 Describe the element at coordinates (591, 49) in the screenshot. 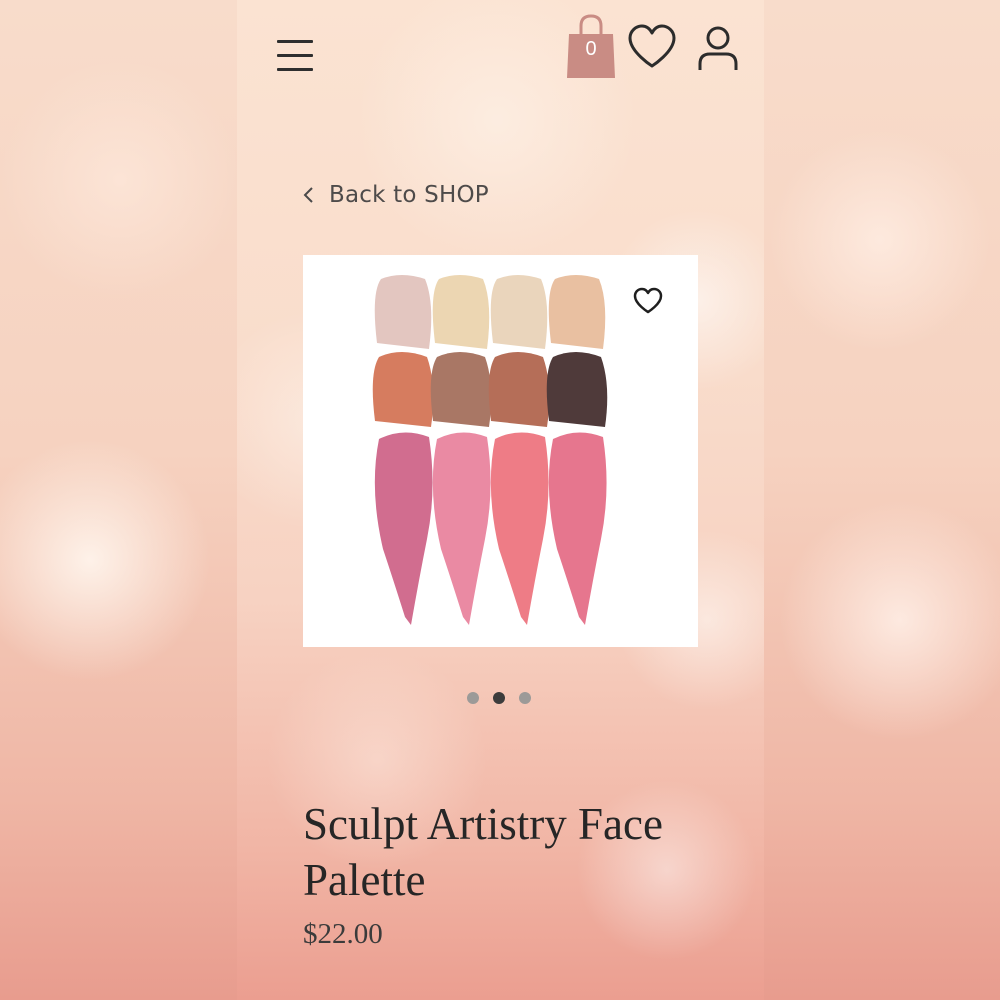

I see `cart-count: 0` at that location.